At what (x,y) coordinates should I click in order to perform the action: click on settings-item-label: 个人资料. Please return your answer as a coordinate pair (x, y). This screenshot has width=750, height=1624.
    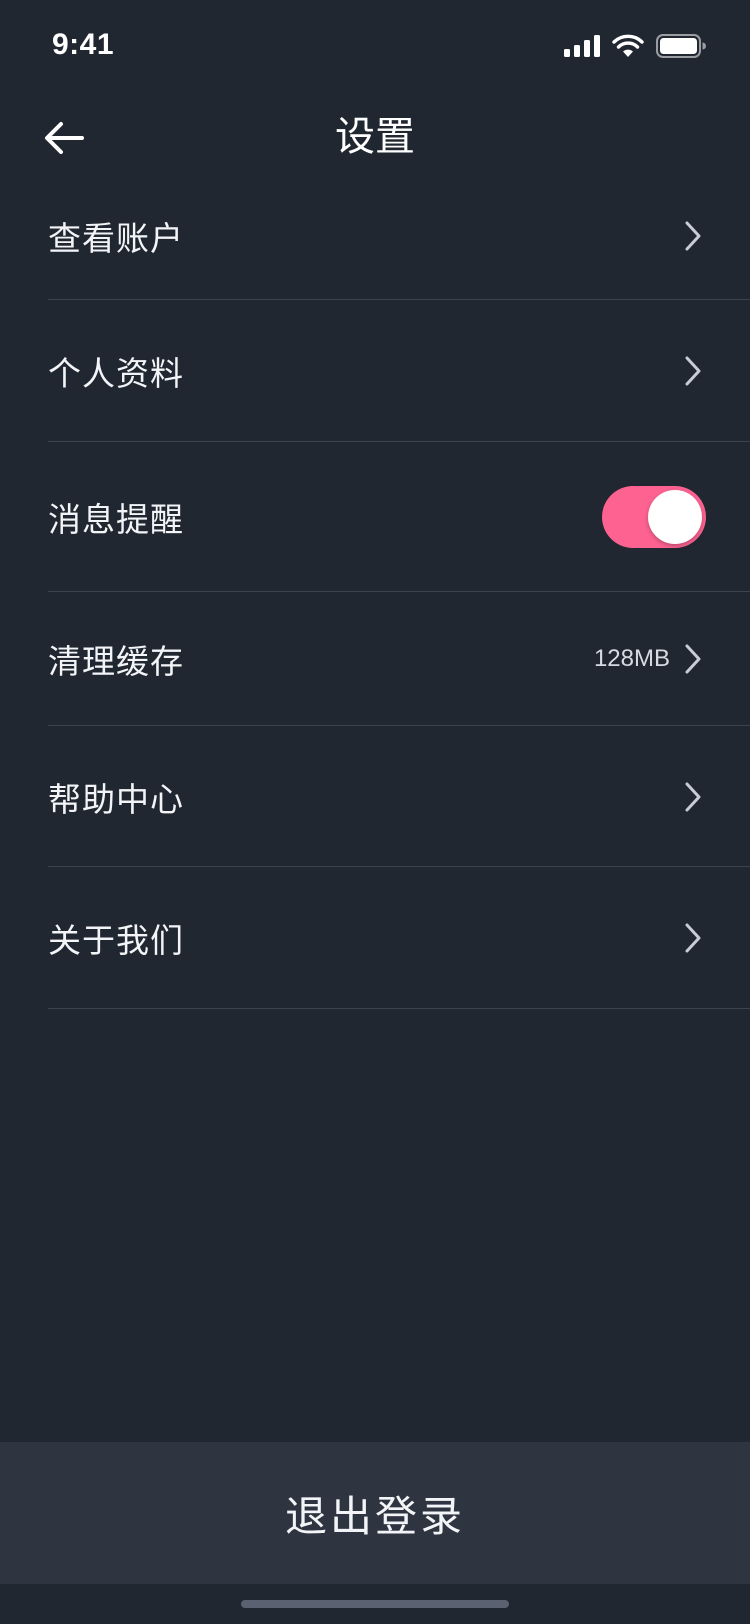
    Looking at the image, I should click on (116, 373).